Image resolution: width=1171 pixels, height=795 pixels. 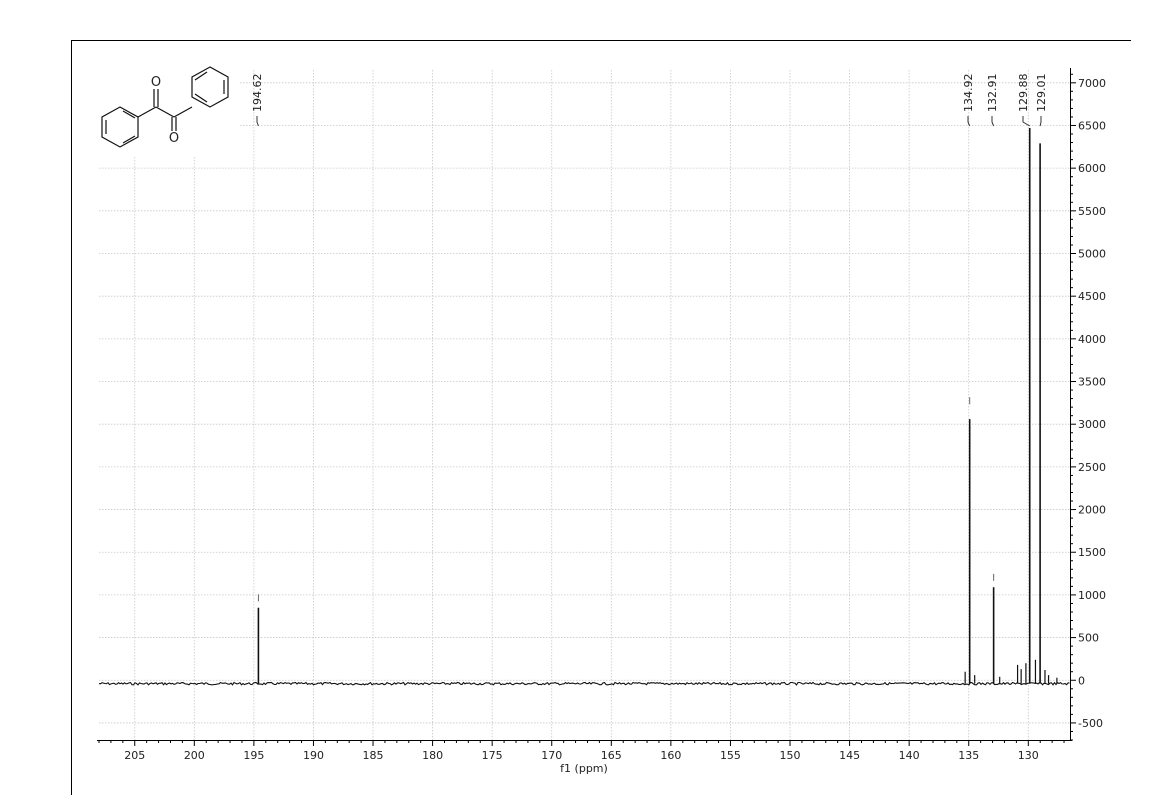 What do you see at coordinates (1092, 382) in the screenshot?
I see `y-tick-label: 3500` at bounding box center [1092, 382].